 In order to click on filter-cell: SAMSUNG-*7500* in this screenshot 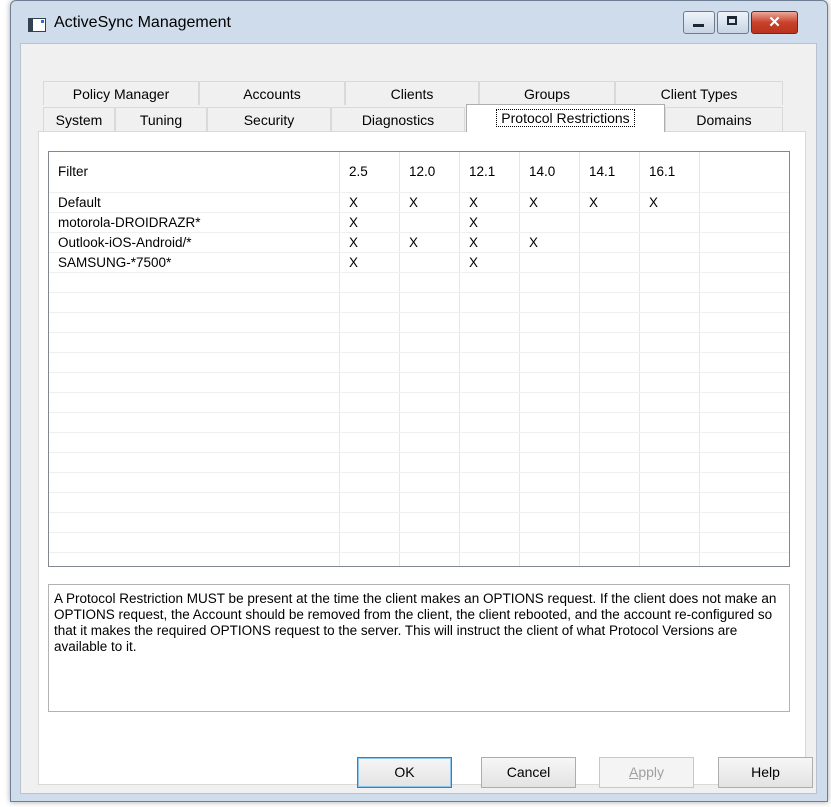, I will do `click(115, 262)`.